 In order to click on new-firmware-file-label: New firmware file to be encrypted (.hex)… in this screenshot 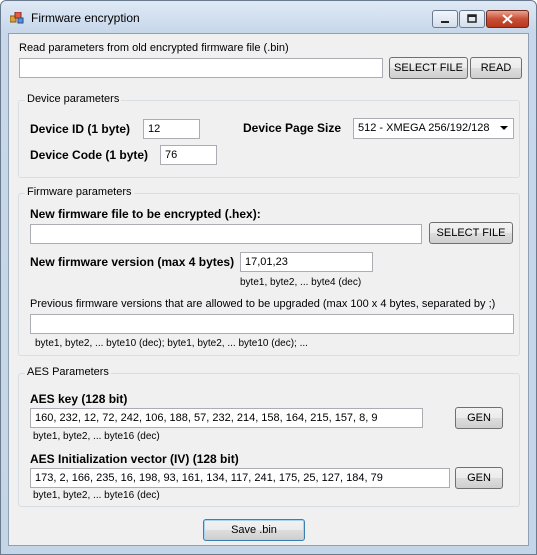, I will do `click(145, 214)`.